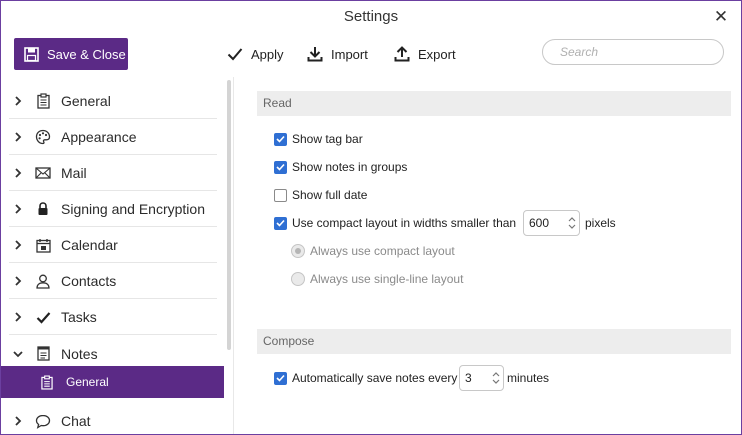 The height and width of the screenshot is (435, 742). What do you see at coordinates (229, 215) in the screenshot?
I see `scrollbar-thumb` at bounding box center [229, 215].